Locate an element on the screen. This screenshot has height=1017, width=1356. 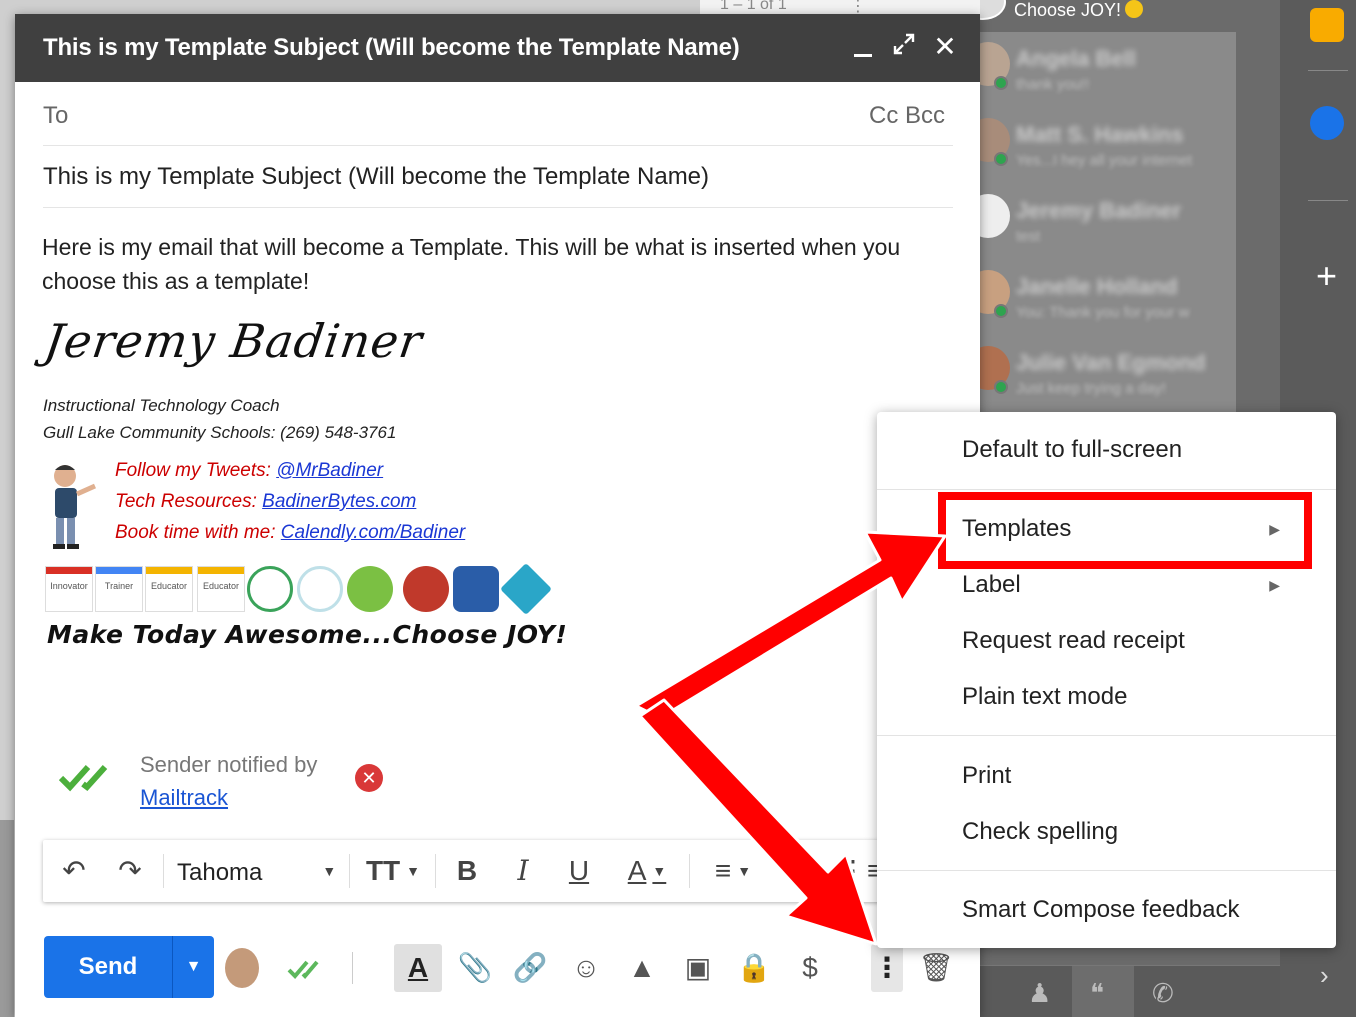
menu-divider is located at coordinates (1106, 870).